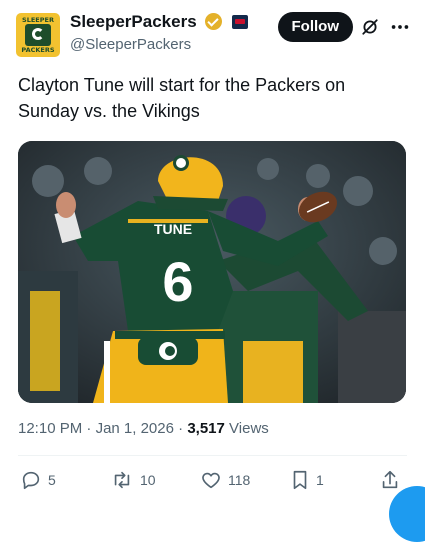 The width and height of the screenshot is (425, 542). I want to click on jersey-number-text: 6, so click(177, 281).